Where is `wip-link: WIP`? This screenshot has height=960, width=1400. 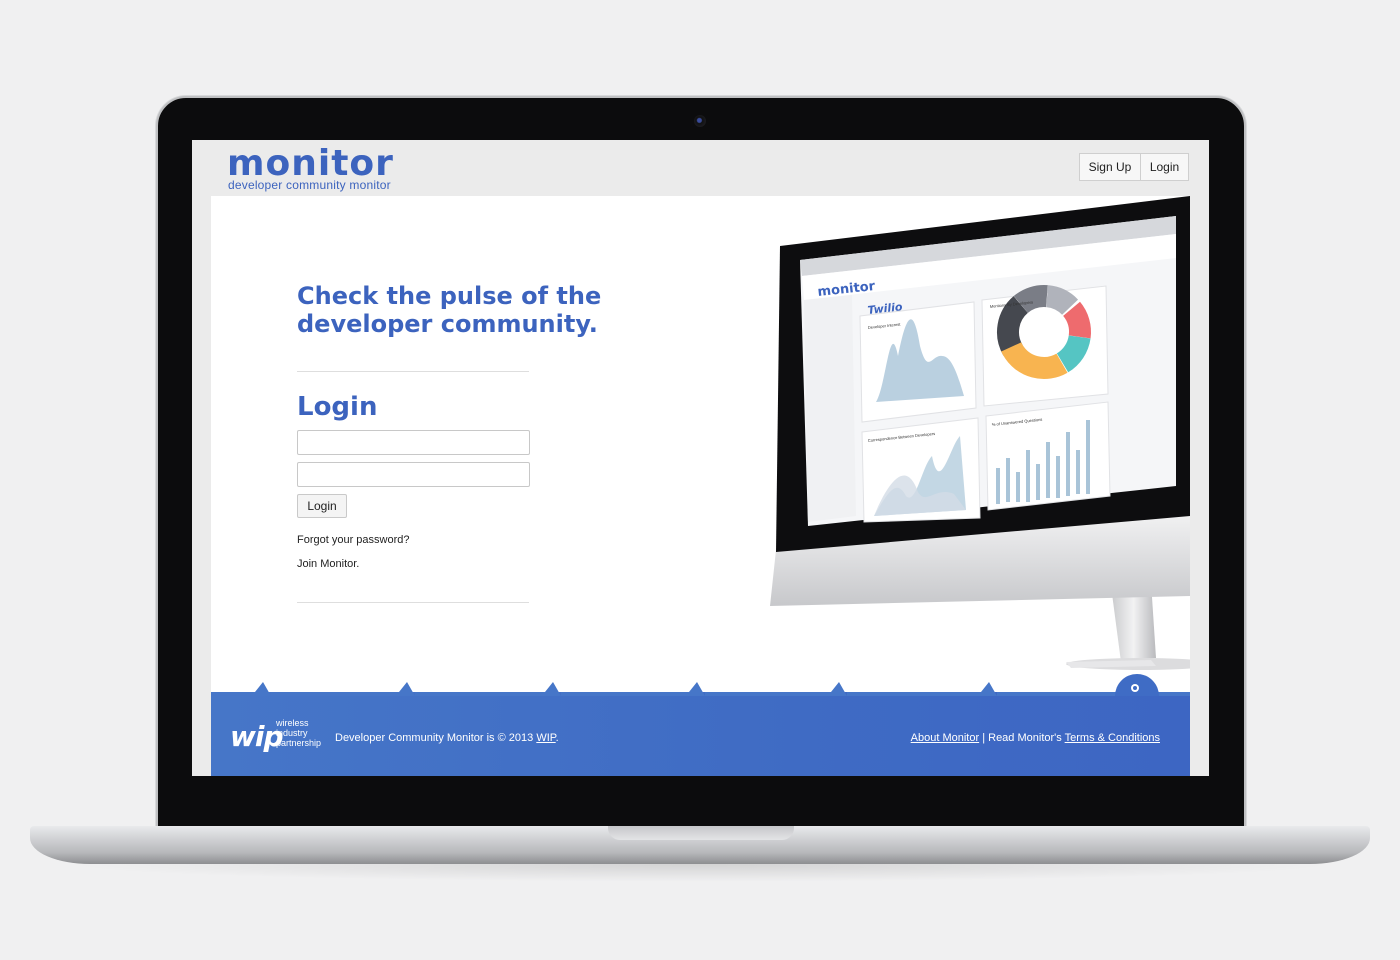
wip-link: WIP is located at coordinates (545, 738).